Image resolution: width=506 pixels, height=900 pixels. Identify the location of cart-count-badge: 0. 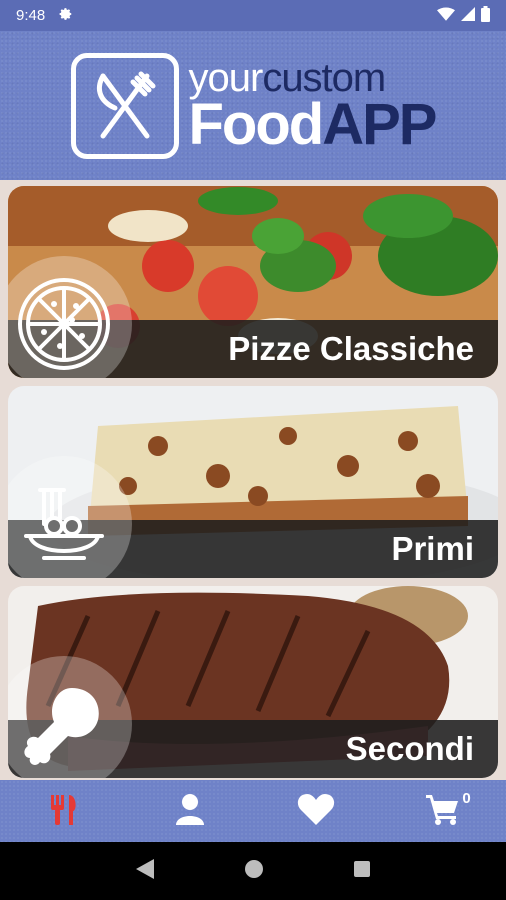
(466, 798).